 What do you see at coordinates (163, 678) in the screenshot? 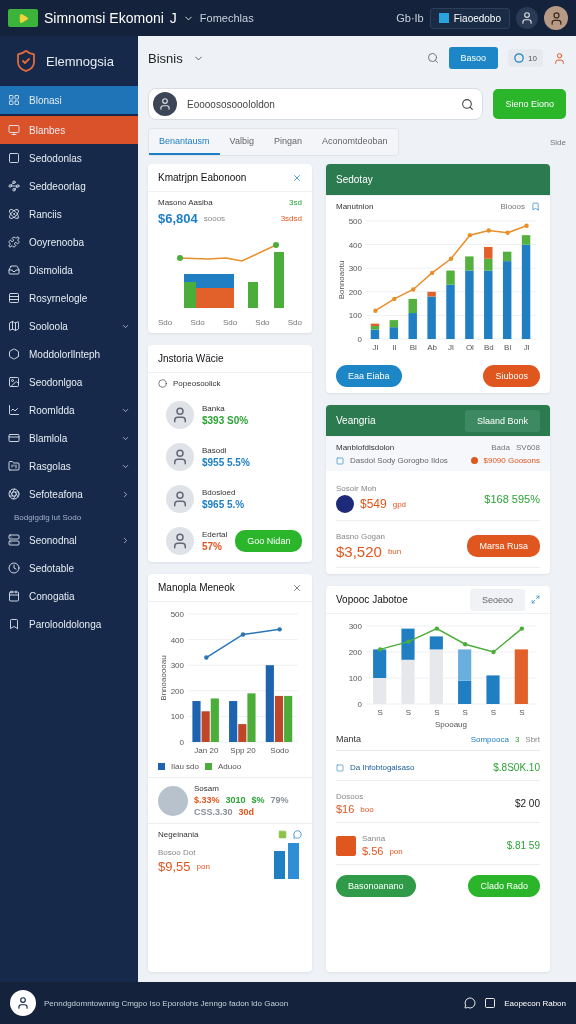
I see `axis-title: Bnnoaoooau` at bounding box center [163, 678].